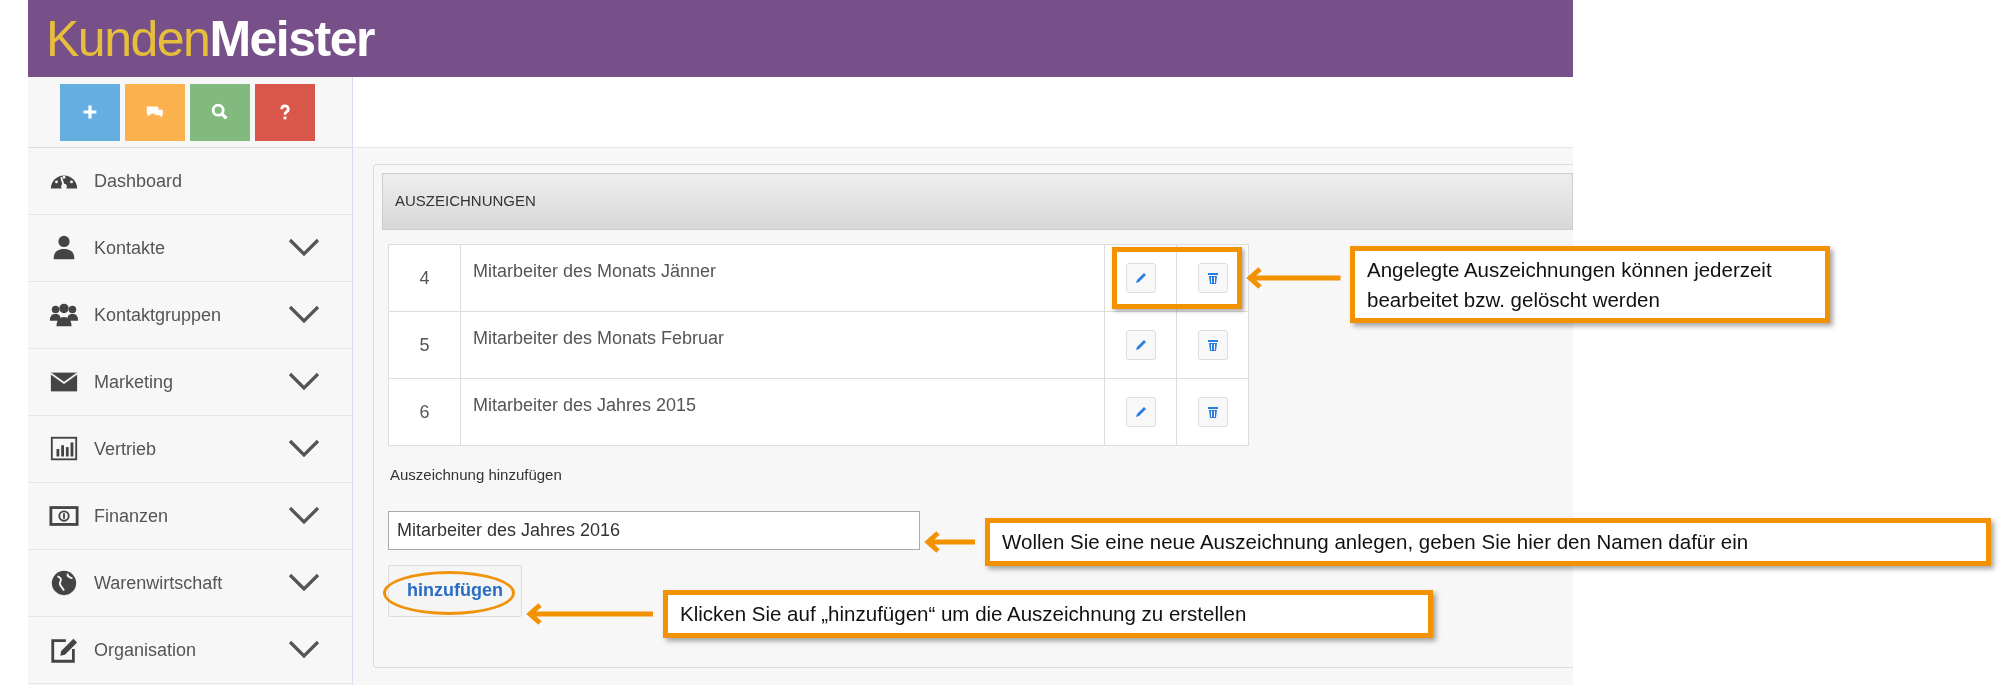 The height and width of the screenshot is (685, 2007). I want to click on field-label: Auszeichnung hinzufügen, so click(476, 475).